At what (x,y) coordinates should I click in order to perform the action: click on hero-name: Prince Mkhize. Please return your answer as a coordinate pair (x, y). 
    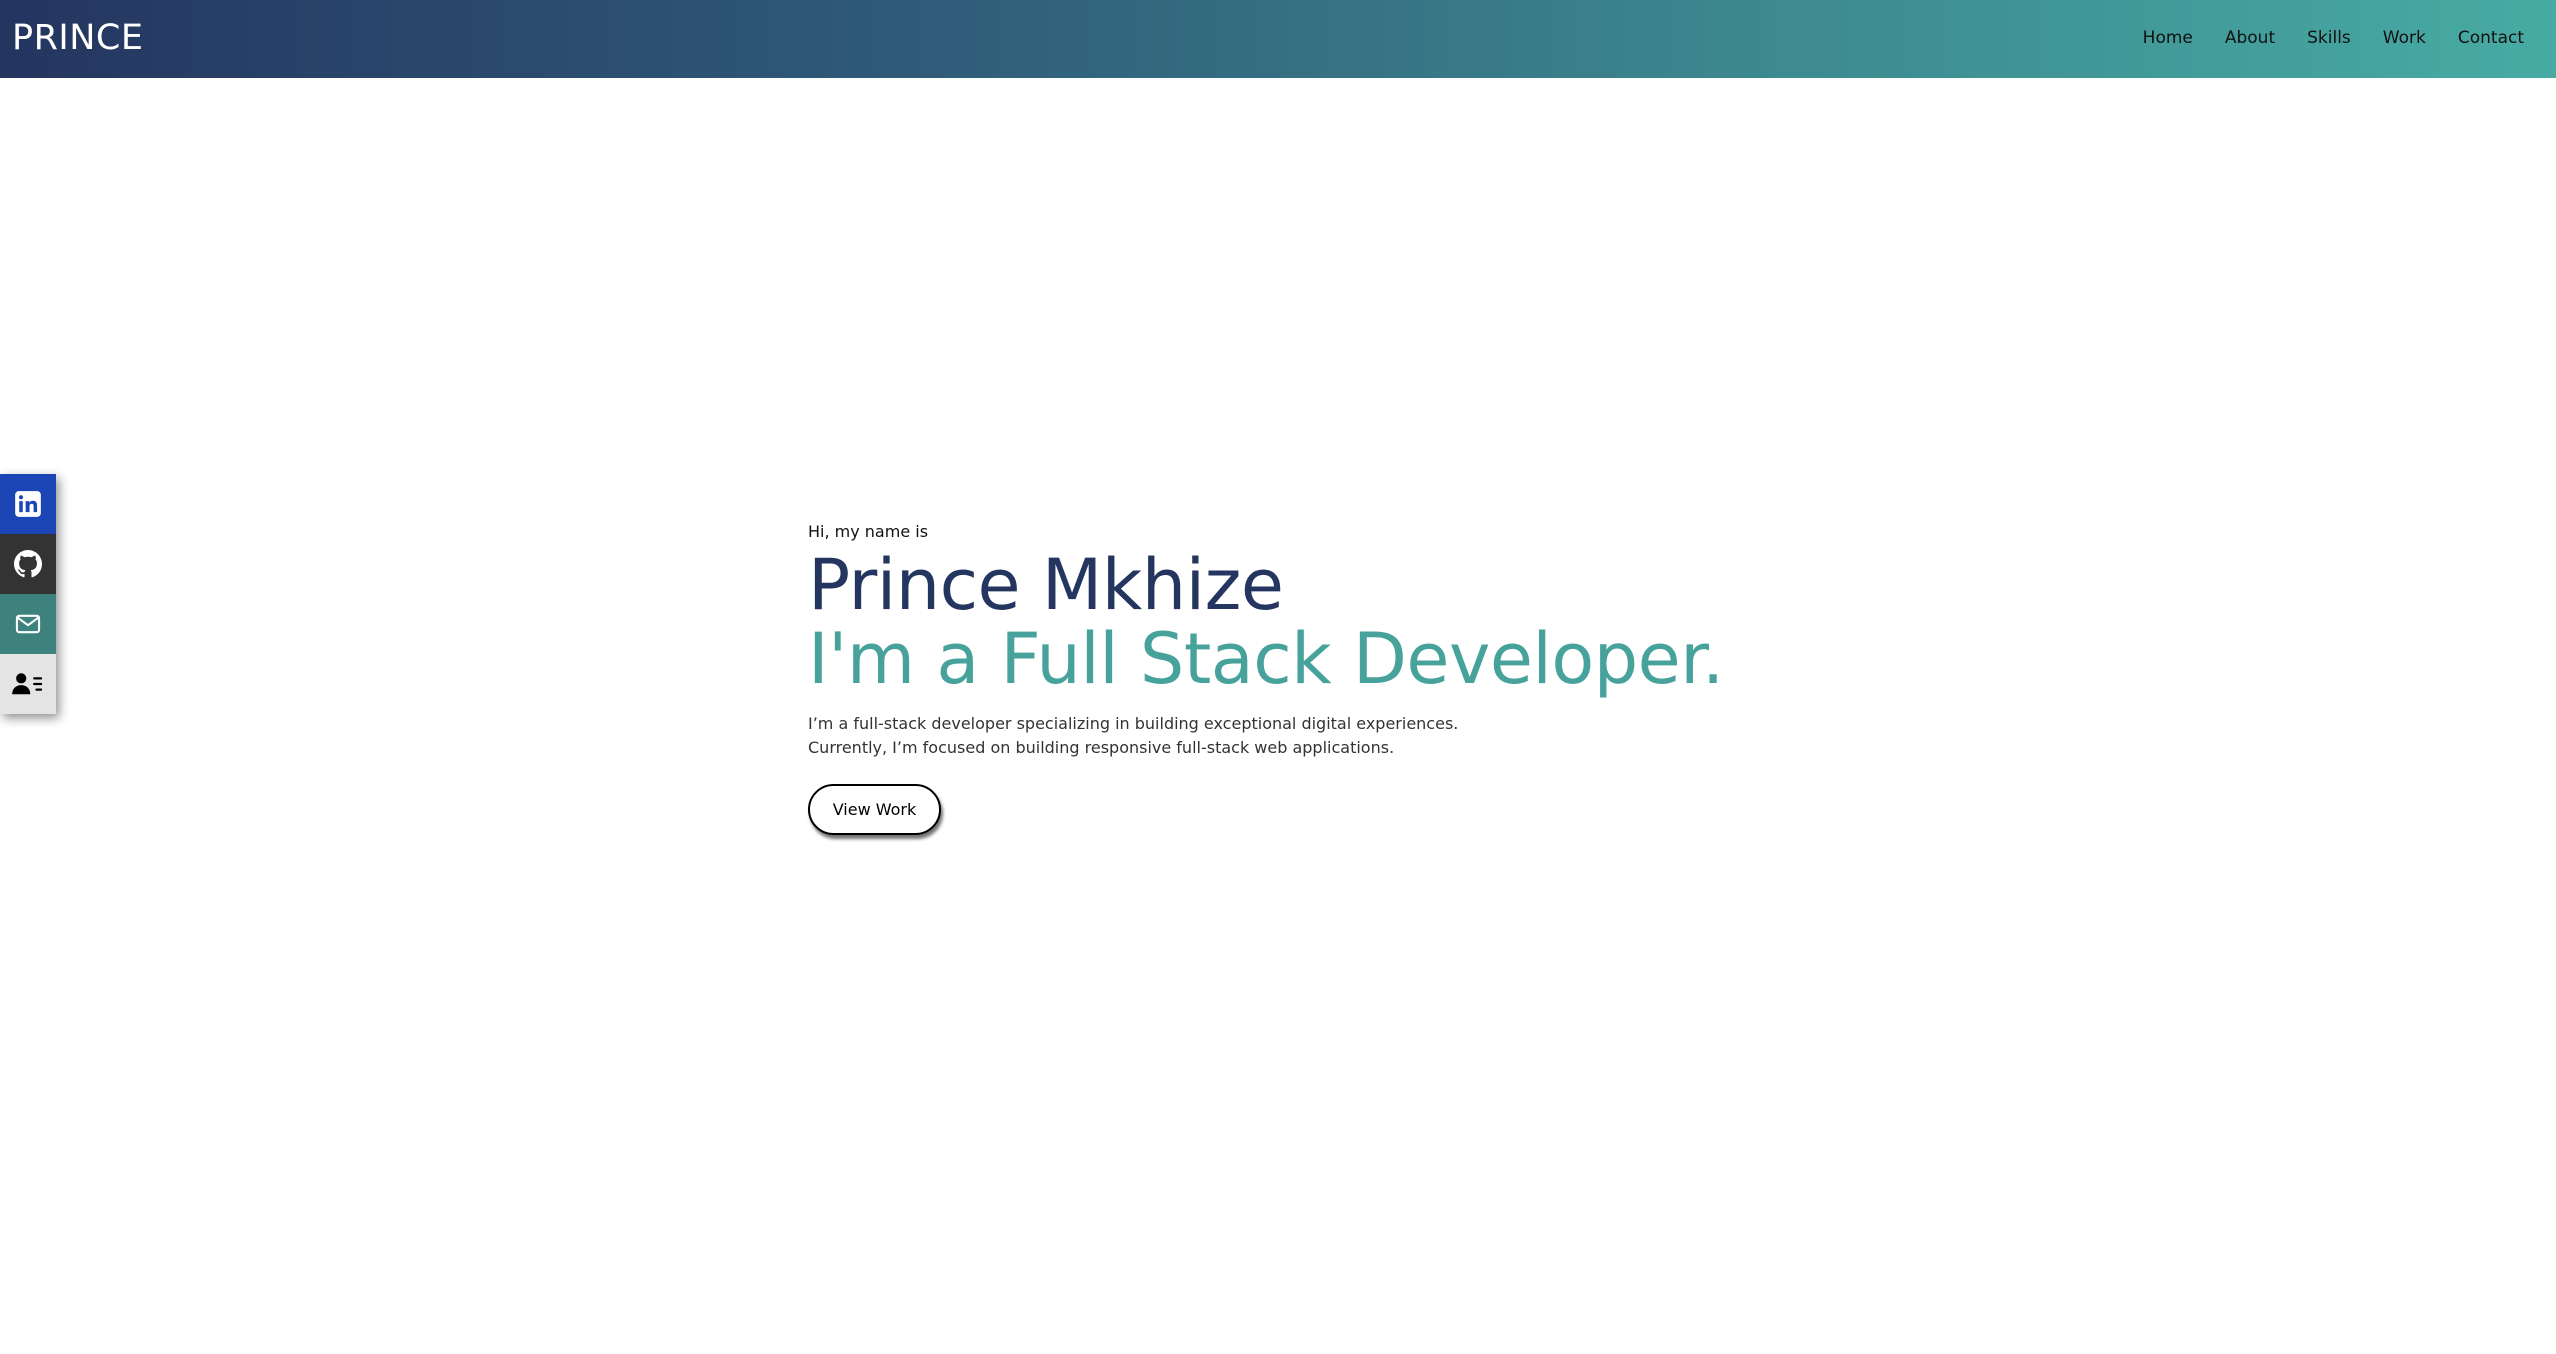
    Looking at the image, I should click on (1046, 585).